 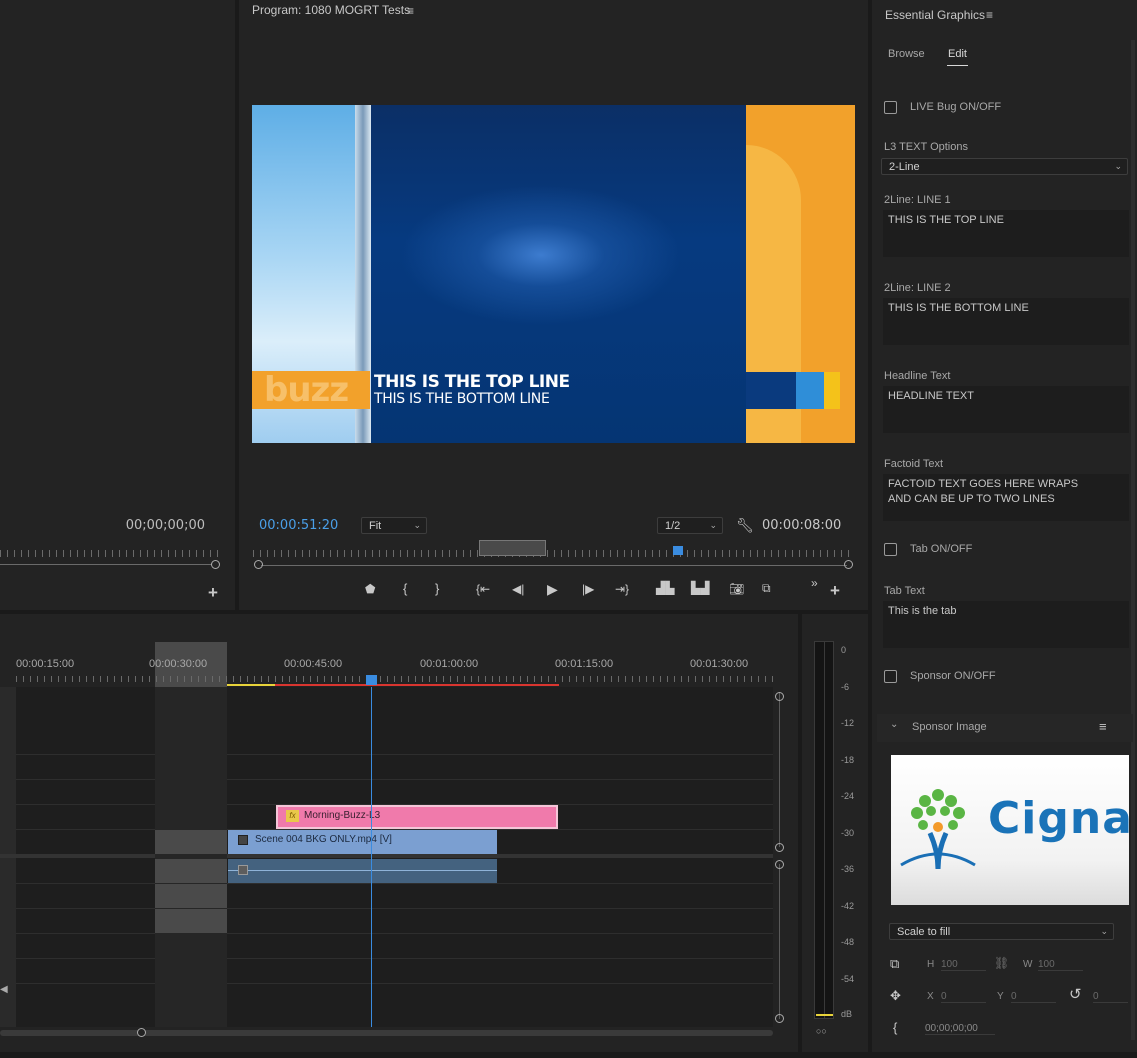 I want to click on mark-in-icon: {, so click(x=405, y=588).